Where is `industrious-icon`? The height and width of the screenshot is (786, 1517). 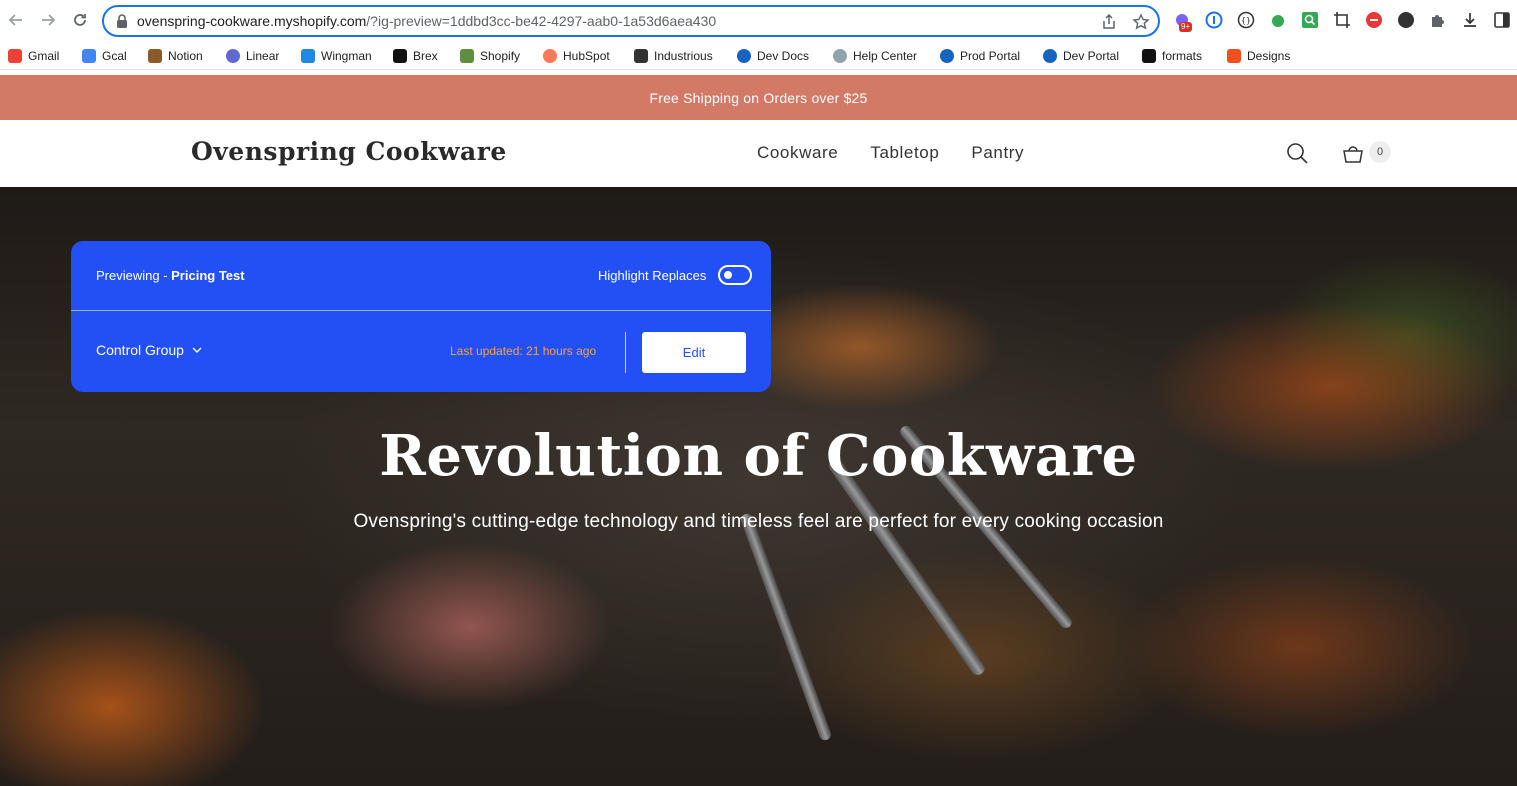
industrious-icon is located at coordinates (641, 56).